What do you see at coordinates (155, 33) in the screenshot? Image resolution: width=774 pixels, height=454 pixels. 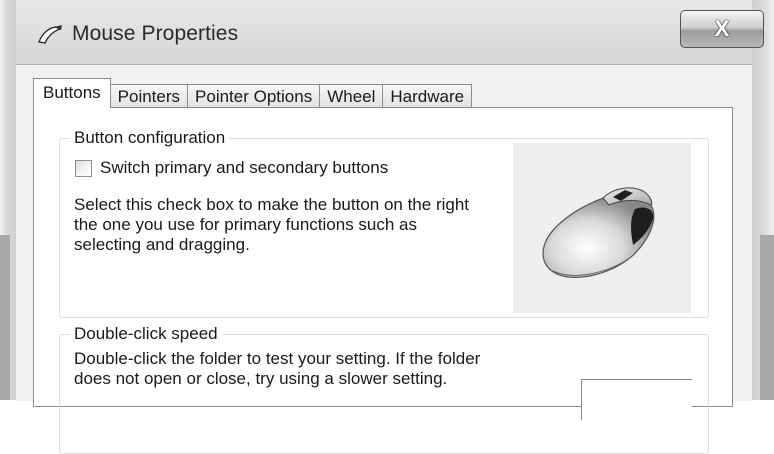 I see `window-title: Mouse Properties` at bounding box center [155, 33].